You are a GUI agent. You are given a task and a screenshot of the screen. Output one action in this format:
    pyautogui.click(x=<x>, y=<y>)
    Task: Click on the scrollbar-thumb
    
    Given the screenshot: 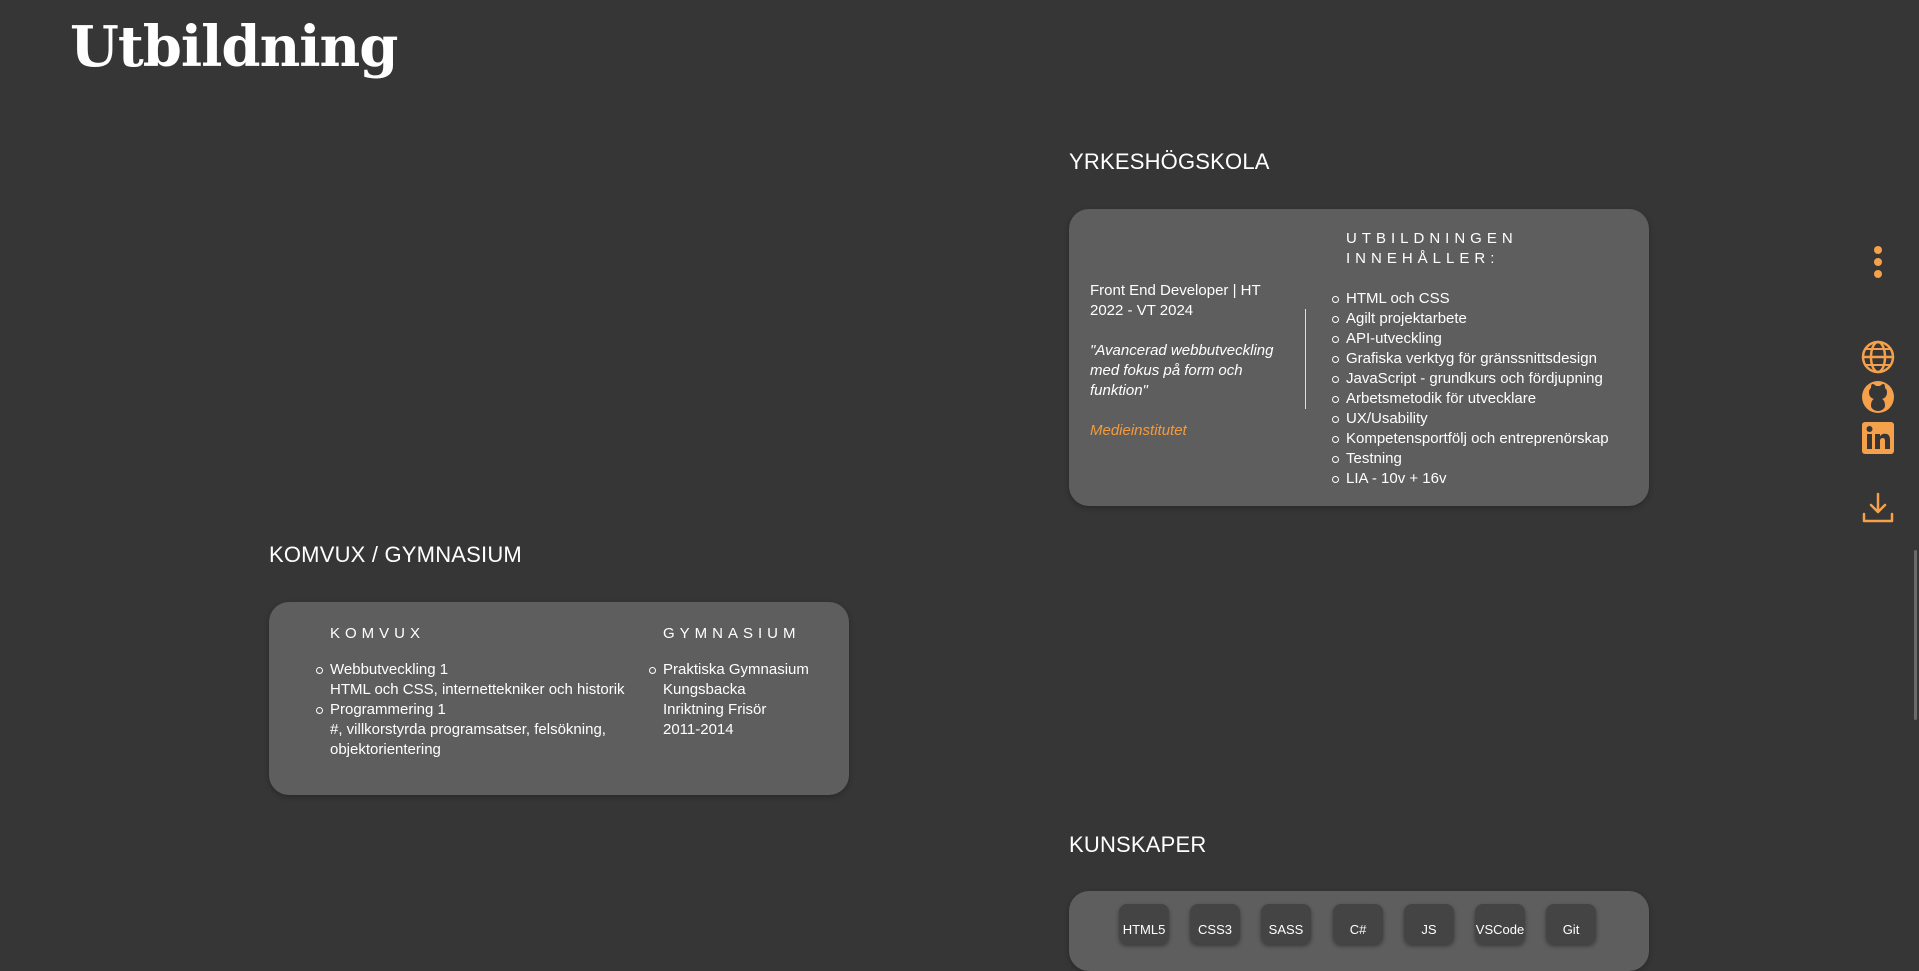 What is the action you would take?
    pyautogui.click(x=1915, y=635)
    